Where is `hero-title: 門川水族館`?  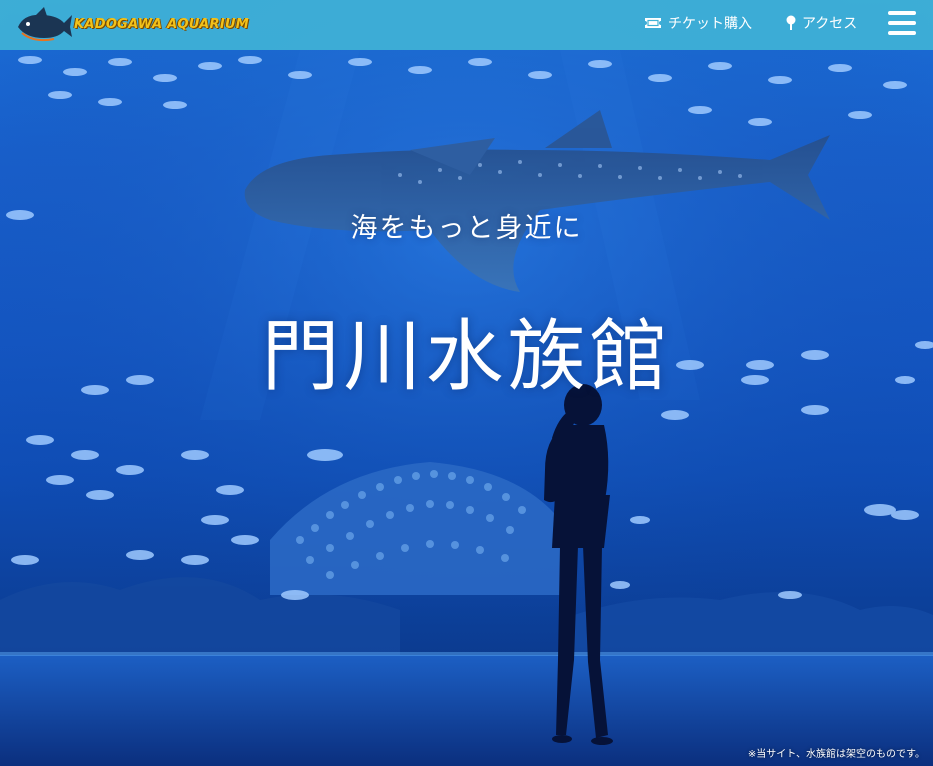
hero-title: 門川水族館 is located at coordinates (466, 357).